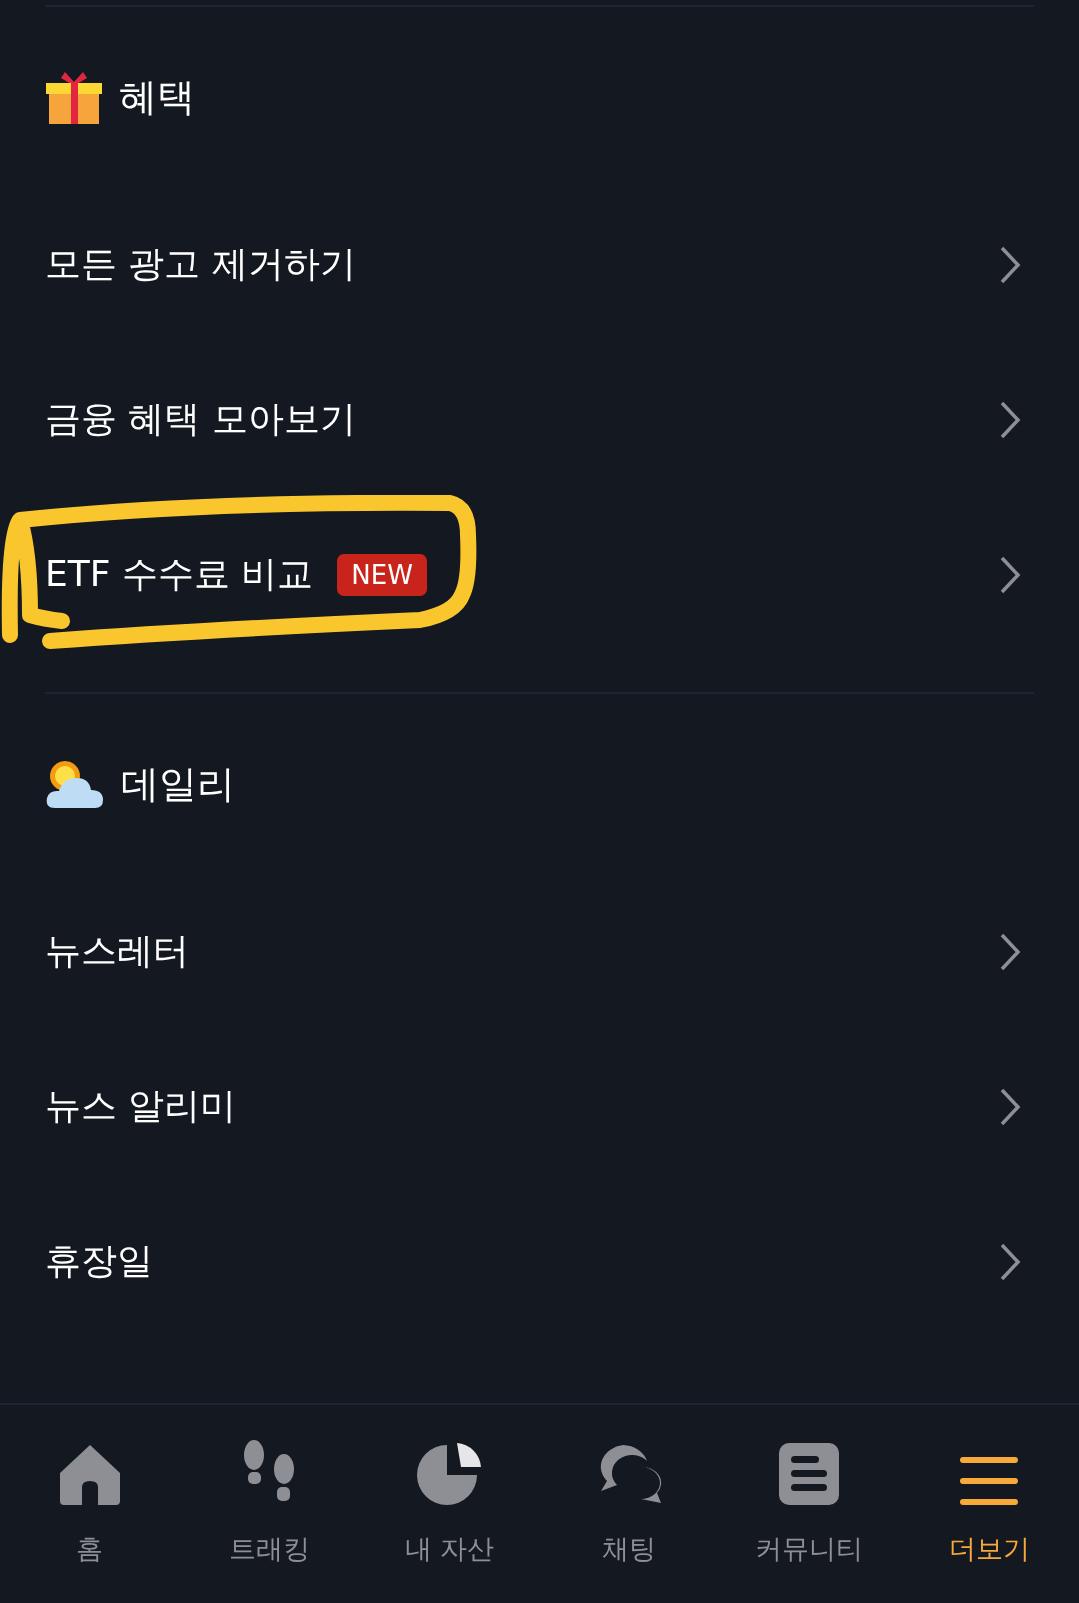 The height and width of the screenshot is (1603, 1079). What do you see at coordinates (449, 1473) in the screenshot?
I see `pie-chart-icon` at bounding box center [449, 1473].